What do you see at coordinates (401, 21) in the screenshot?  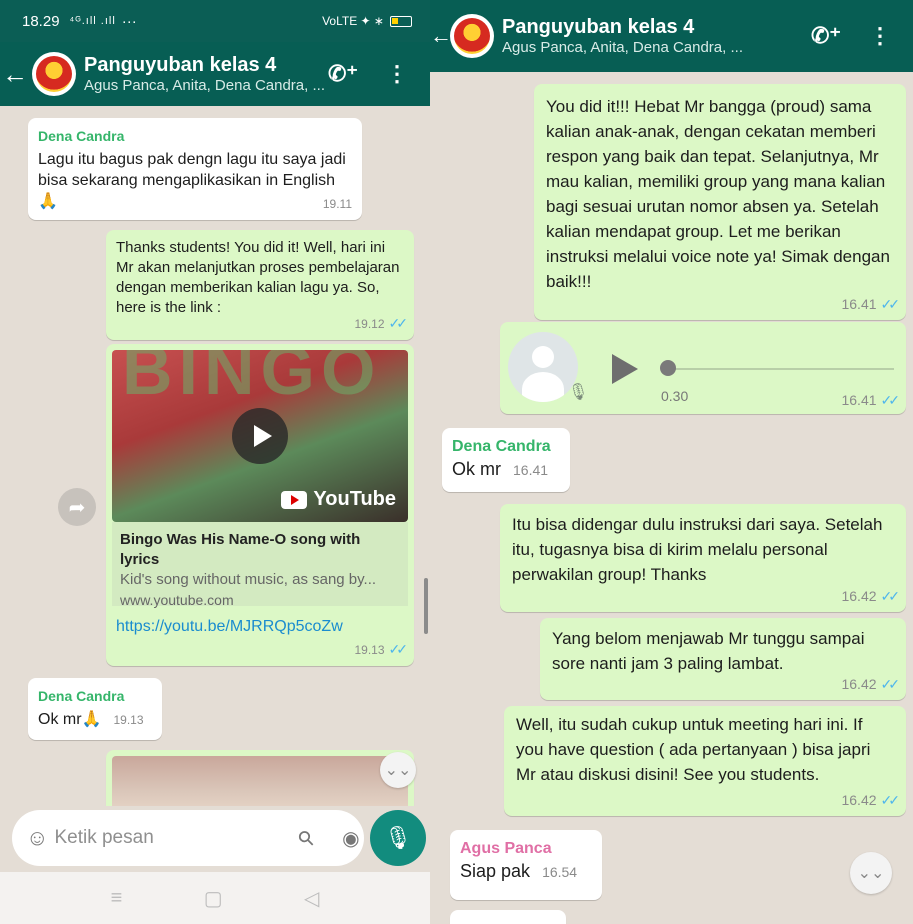 I see `battery-icon` at bounding box center [401, 21].